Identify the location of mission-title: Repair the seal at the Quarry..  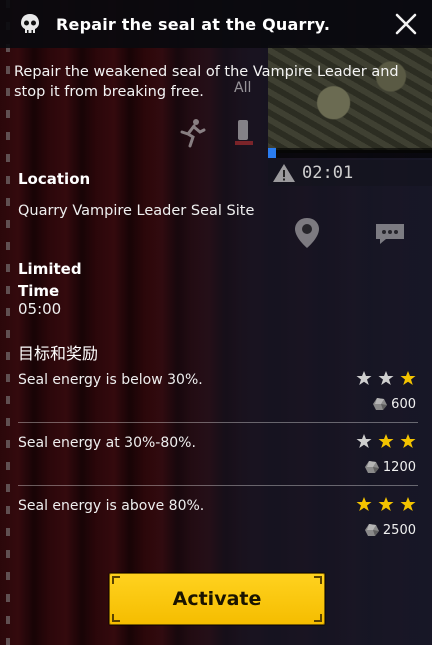
(193, 24).